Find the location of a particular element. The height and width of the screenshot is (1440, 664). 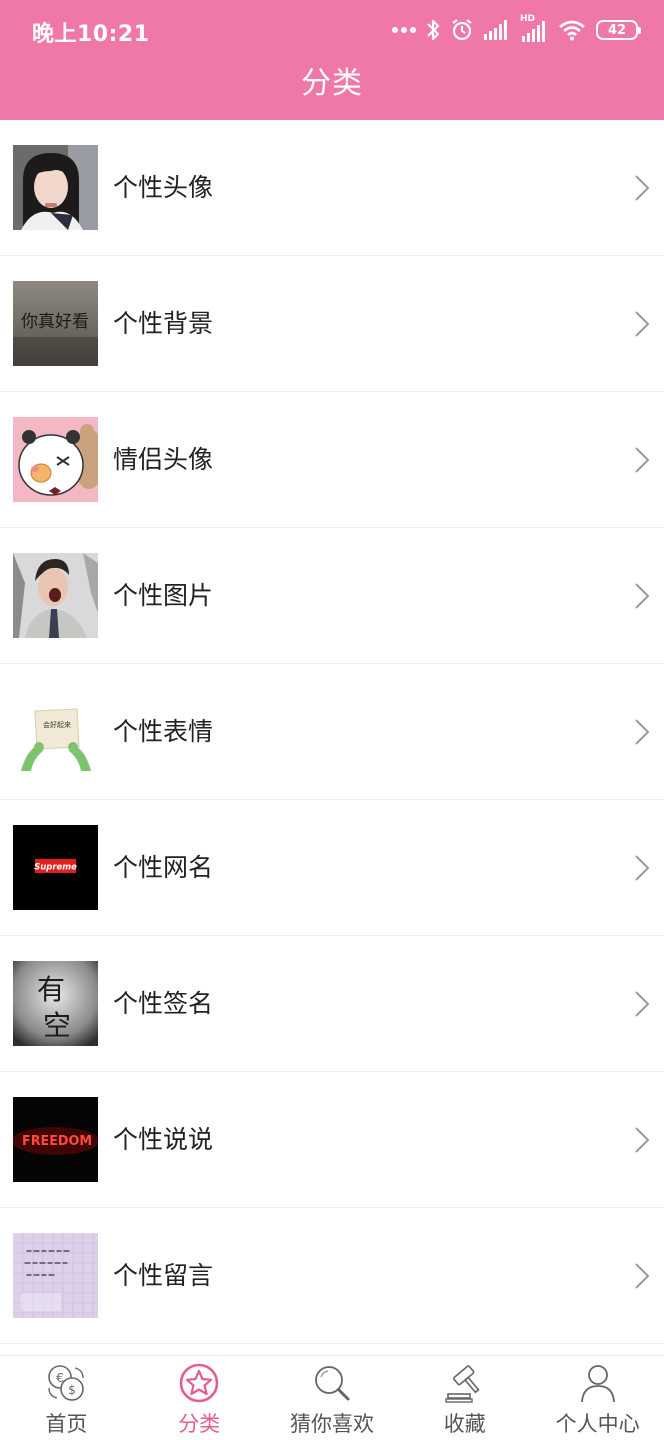

user-icon is located at coordinates (597, 1384).